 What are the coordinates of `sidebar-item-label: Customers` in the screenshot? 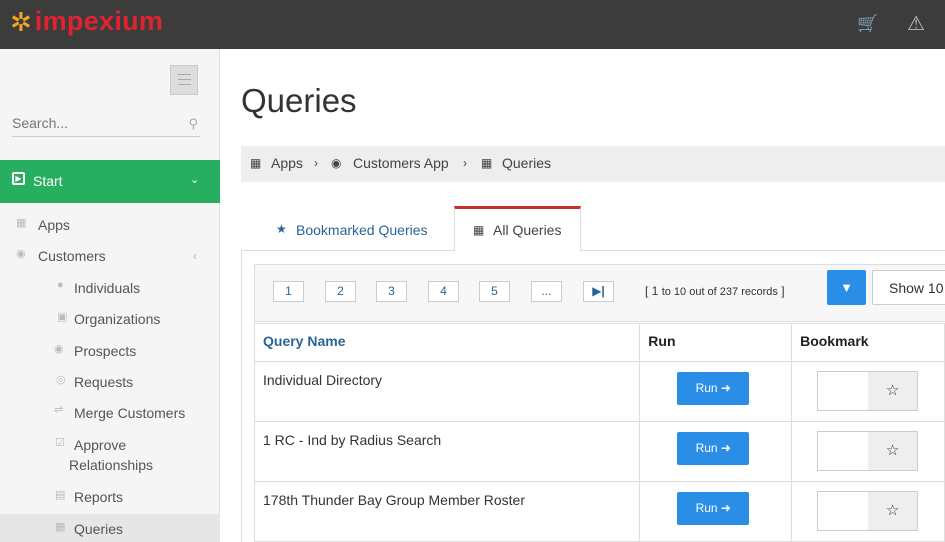 It's located at (72, 256).